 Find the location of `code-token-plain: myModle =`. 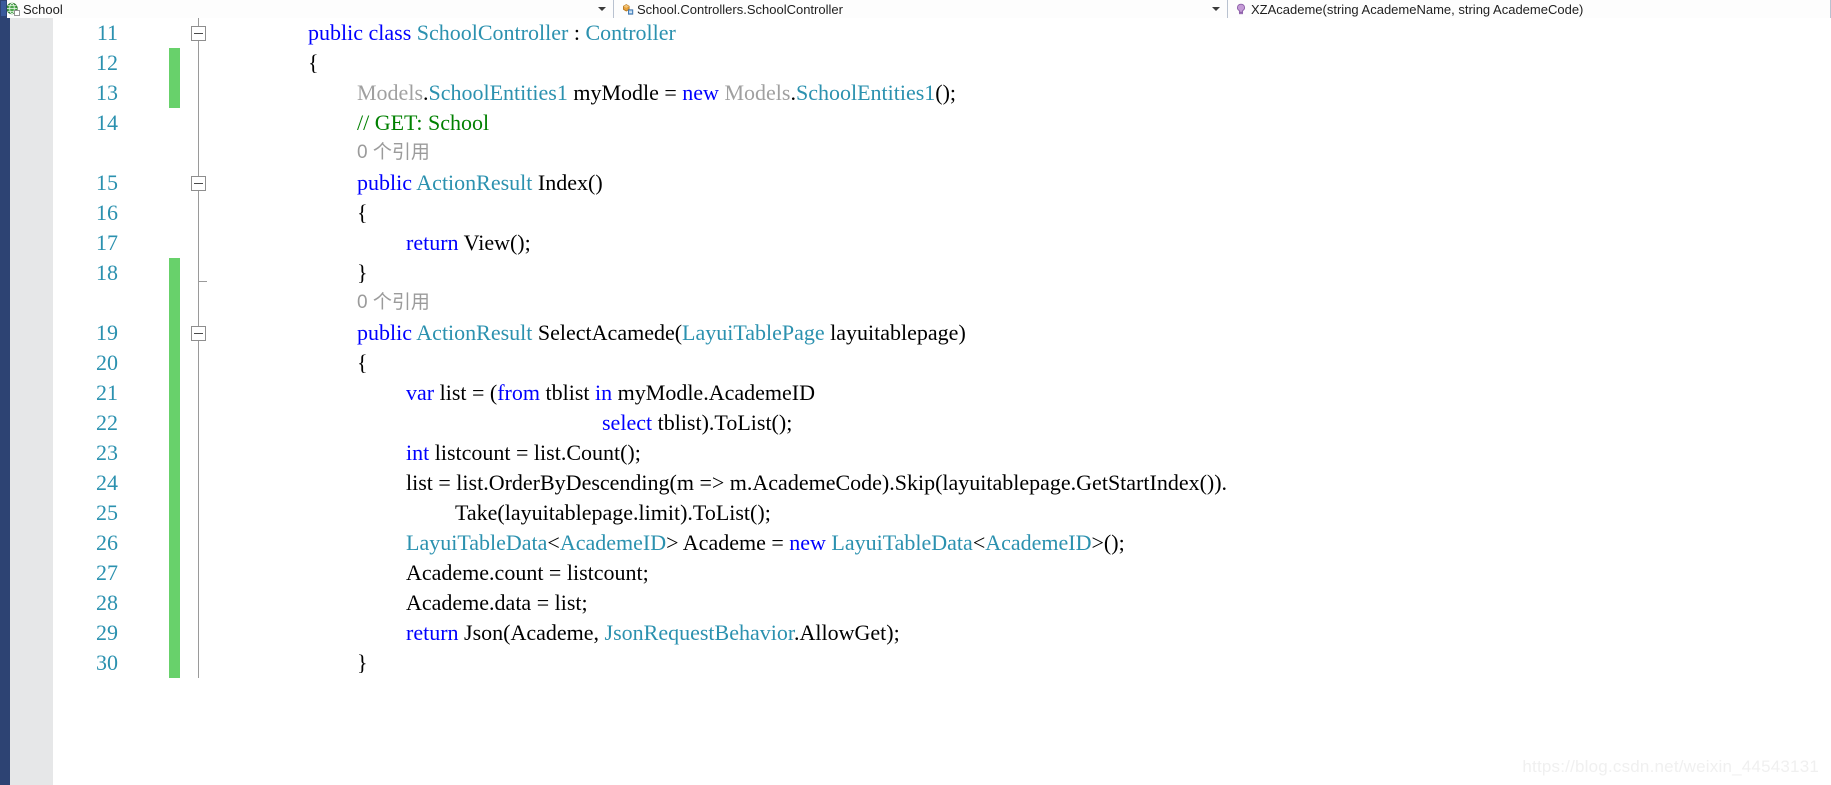

code-token-plain: myModle = is located at coordinates (625, 92).